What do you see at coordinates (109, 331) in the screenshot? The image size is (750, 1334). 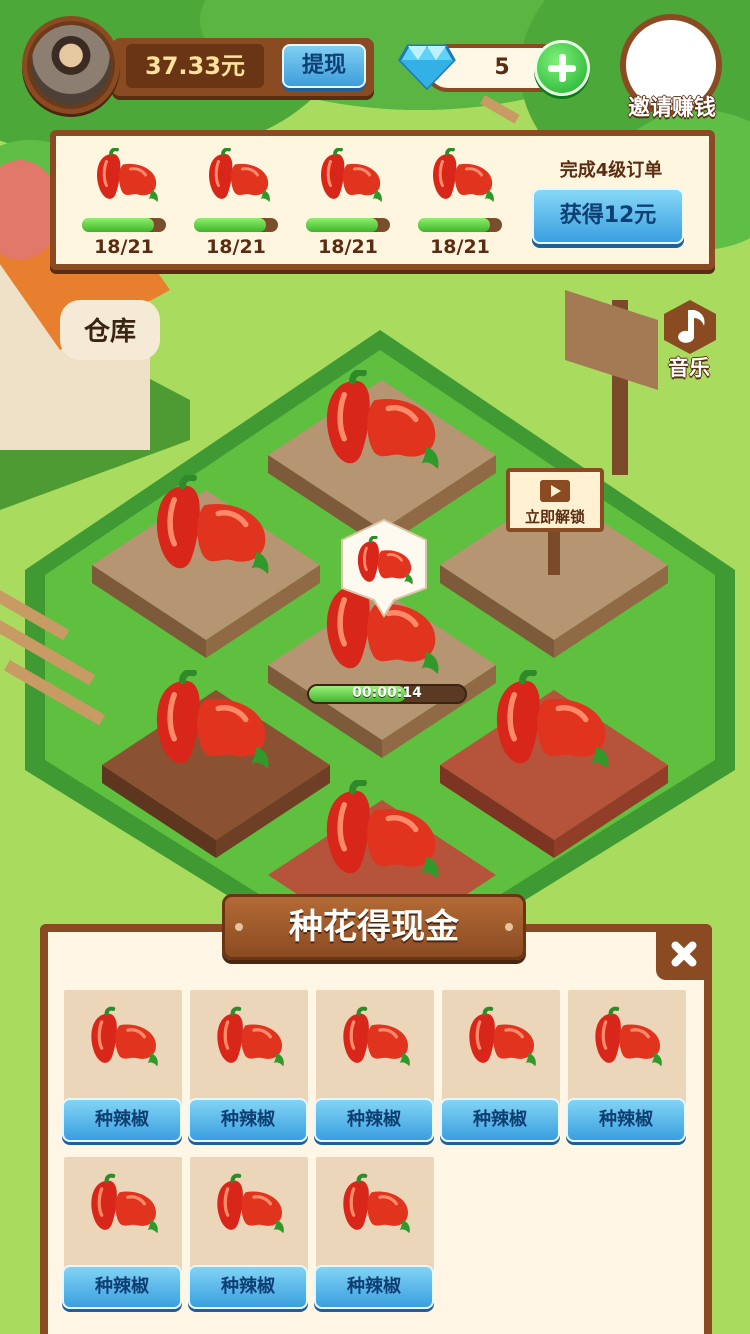 I see `warehouse-sign: 仓库` at bounding box center [109, 331].